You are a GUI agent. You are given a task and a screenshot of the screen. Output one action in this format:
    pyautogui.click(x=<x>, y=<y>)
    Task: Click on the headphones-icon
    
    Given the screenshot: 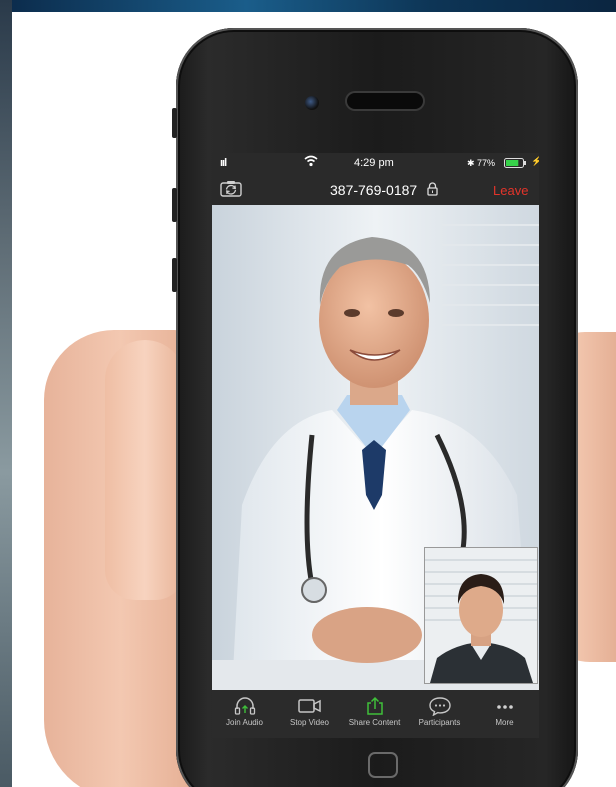 What is the action you would take?
    pyautogui.click(x=244, y=706)
    